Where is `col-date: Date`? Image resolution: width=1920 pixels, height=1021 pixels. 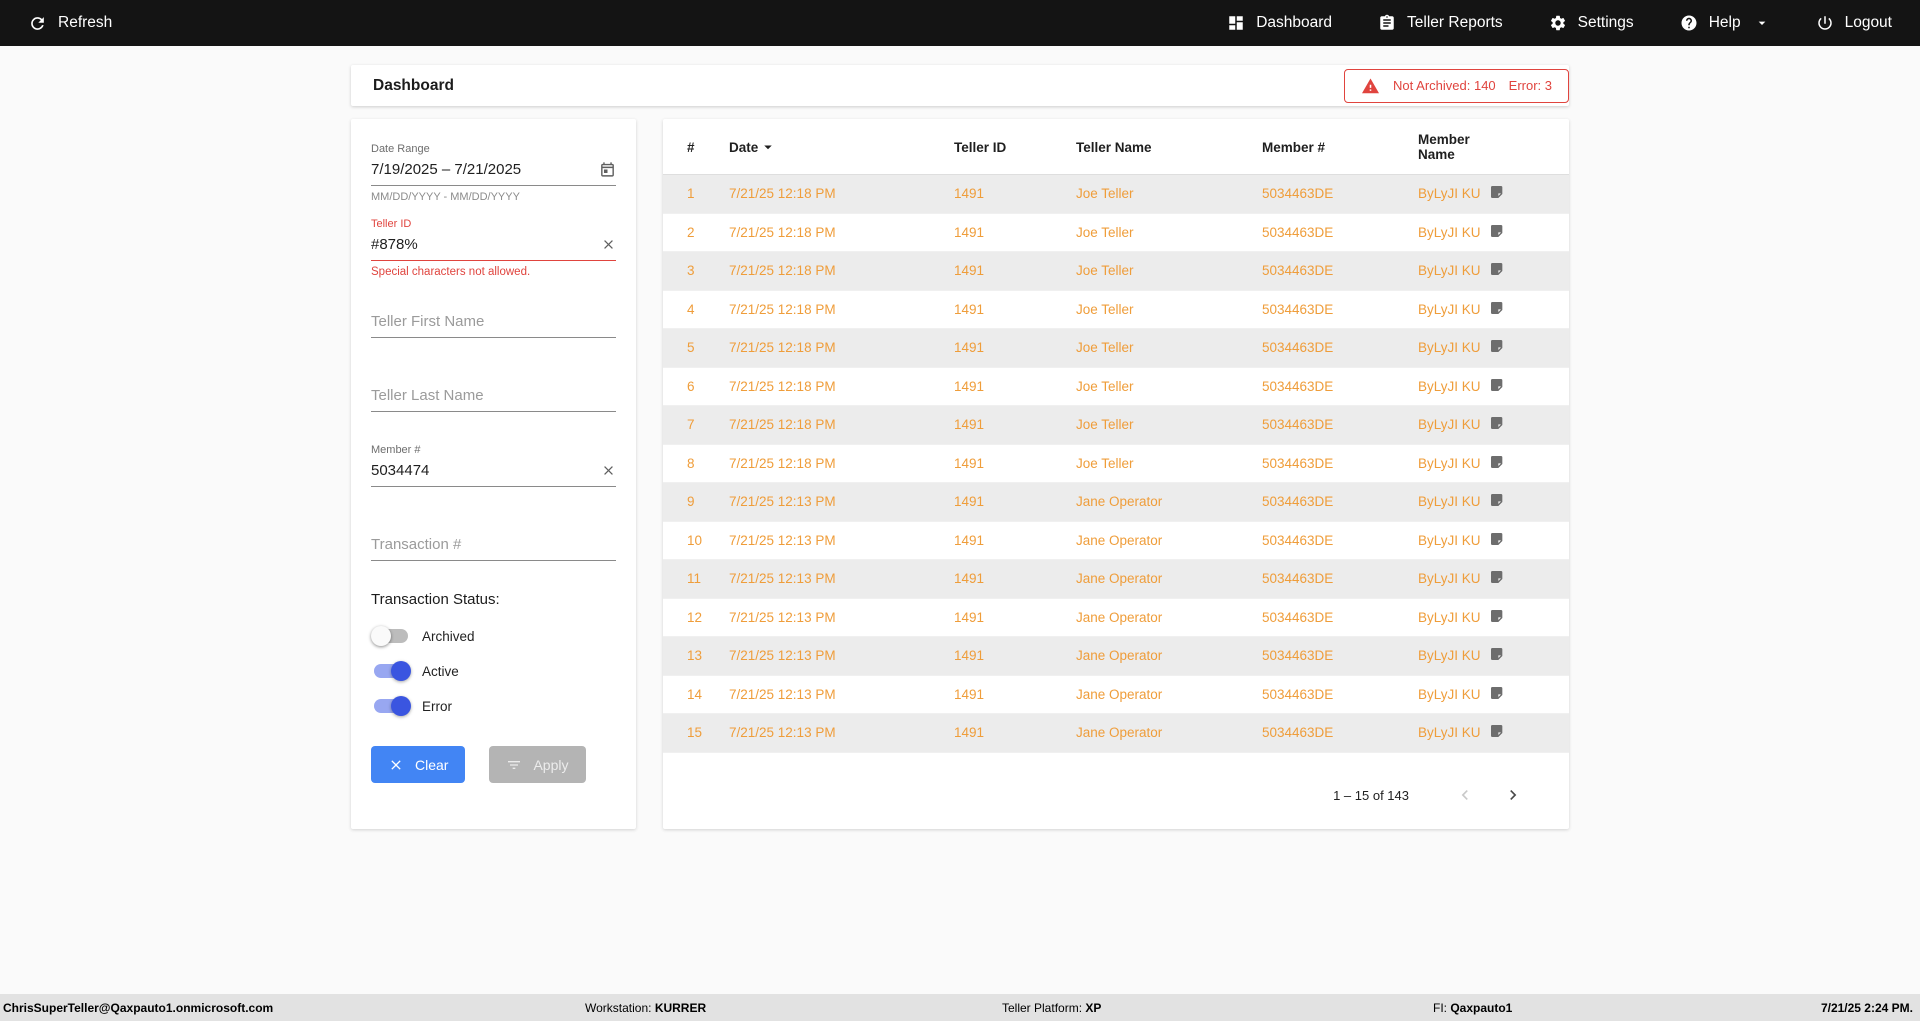
col-date: Date is located at coordinates (833, 147).